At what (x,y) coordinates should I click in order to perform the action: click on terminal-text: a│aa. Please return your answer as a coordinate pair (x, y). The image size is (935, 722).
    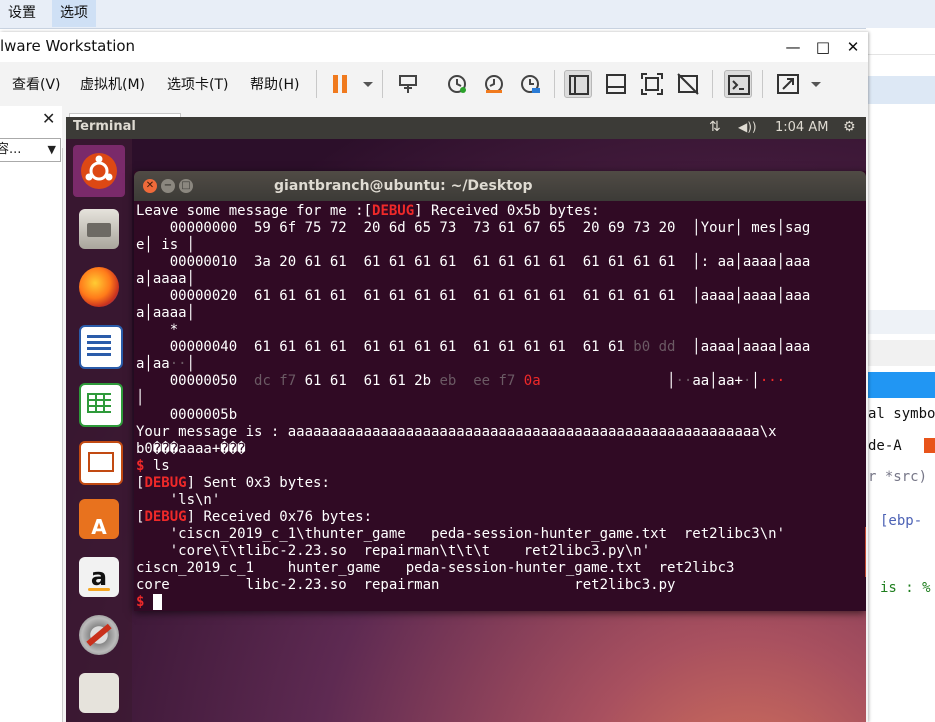
    Looking at the image, I should click on (153, 364).